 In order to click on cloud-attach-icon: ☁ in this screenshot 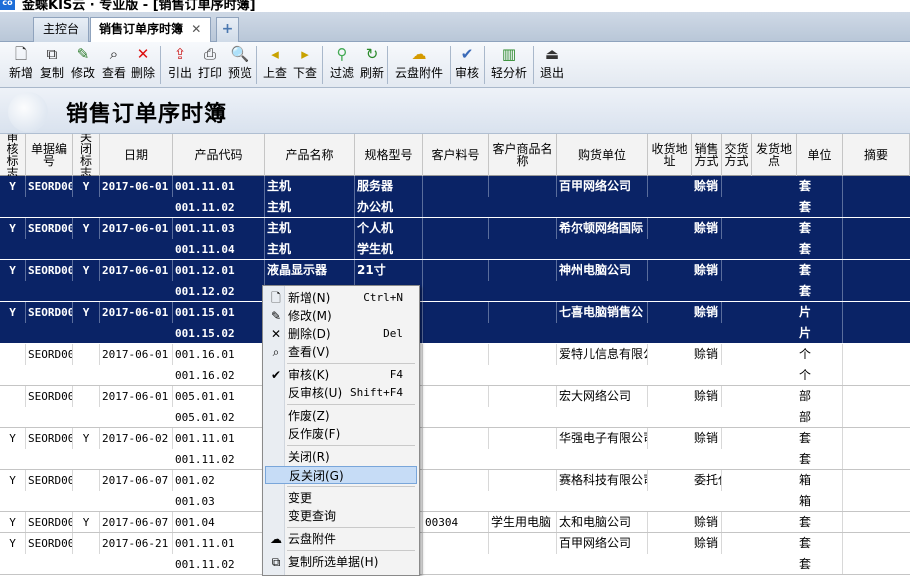, I will do `click(276, 539)`.